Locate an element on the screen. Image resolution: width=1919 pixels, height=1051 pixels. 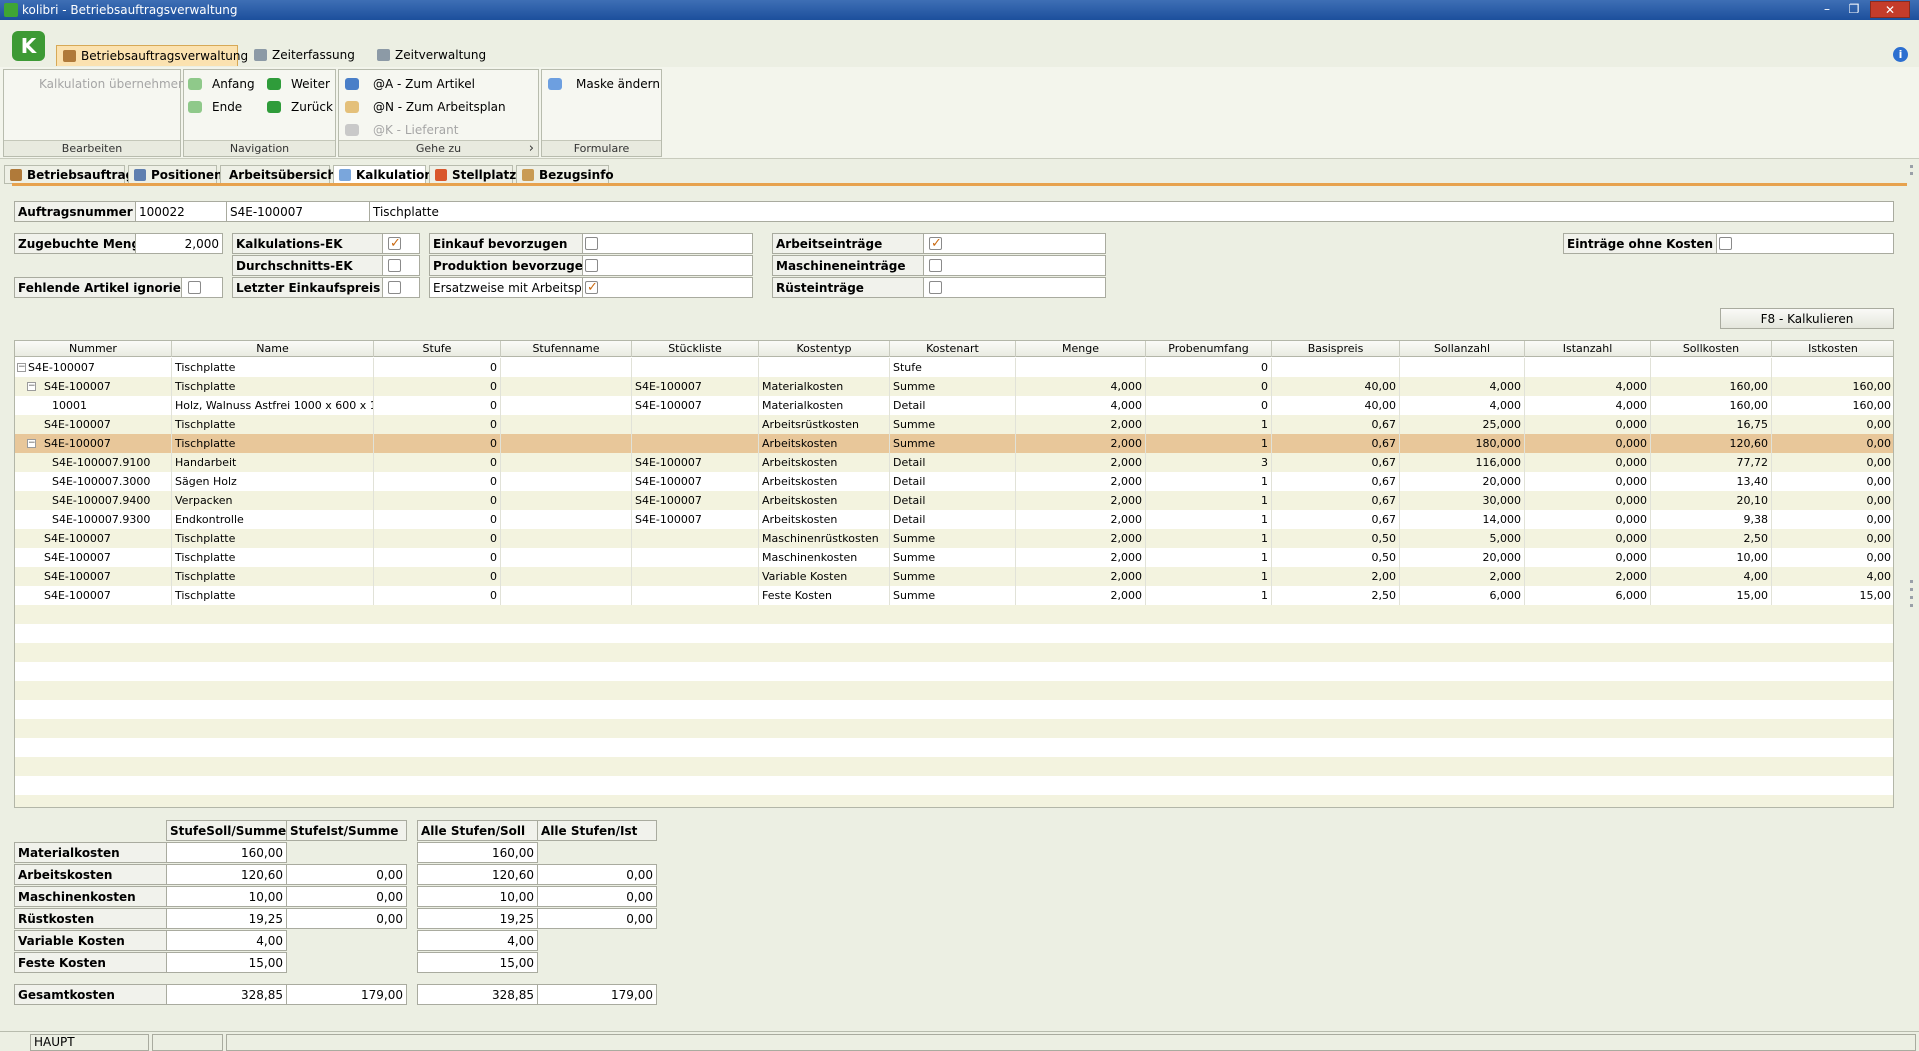
column-header: Probenumfang is located at coordinates (1209, 349).